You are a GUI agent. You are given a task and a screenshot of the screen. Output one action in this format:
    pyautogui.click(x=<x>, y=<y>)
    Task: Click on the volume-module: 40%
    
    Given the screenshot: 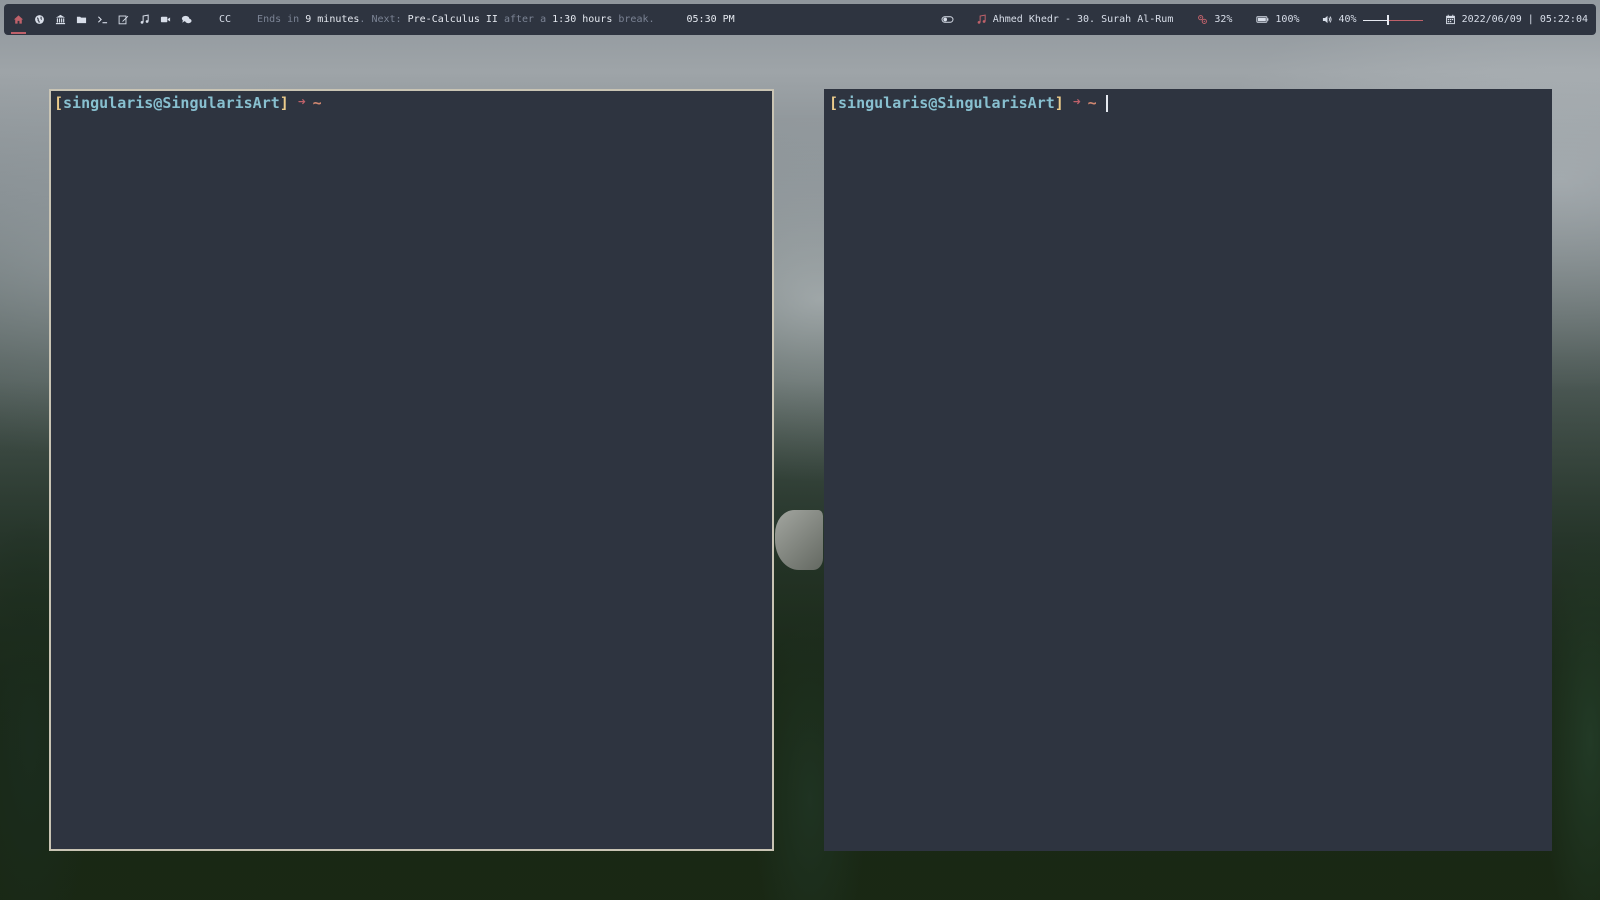 What is the action you would take?
    pyautogui.click(x=1372, y=19)
    